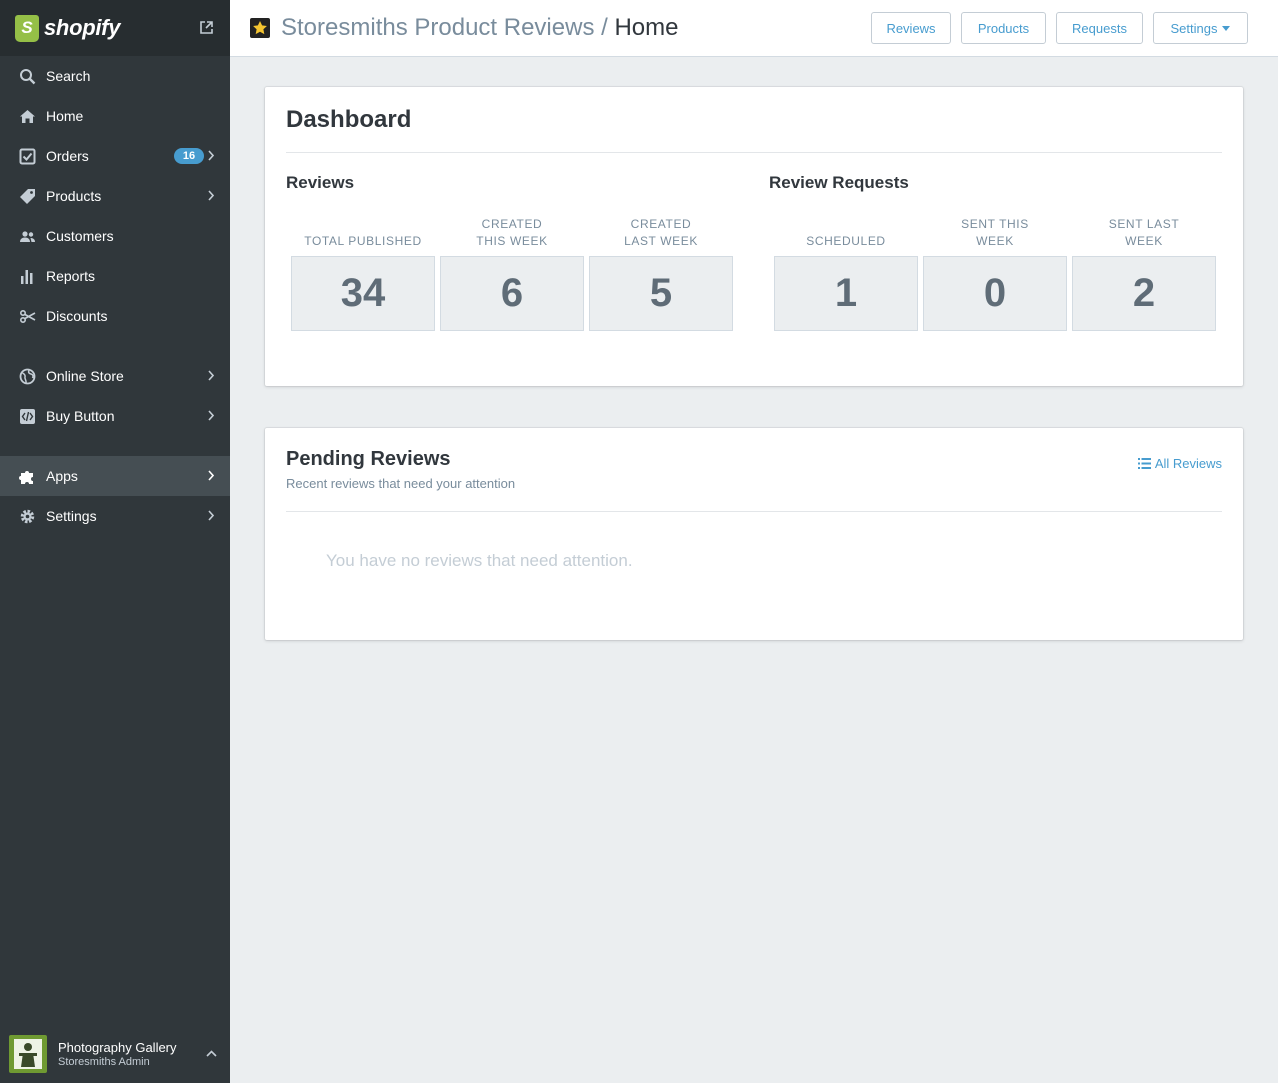 Image resolution: width=1278 pixels, height=1083 pixels. What do you see at coordinates (74, 196) in the screenshot?
I see `sidebar-item-label: Products` at bounding box center [74, 196].